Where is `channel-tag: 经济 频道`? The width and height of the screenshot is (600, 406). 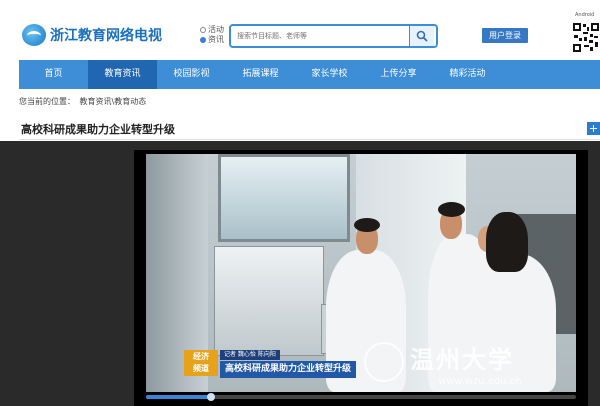 channel-tag: 经济 频道 is located at coordinates (201, 363).